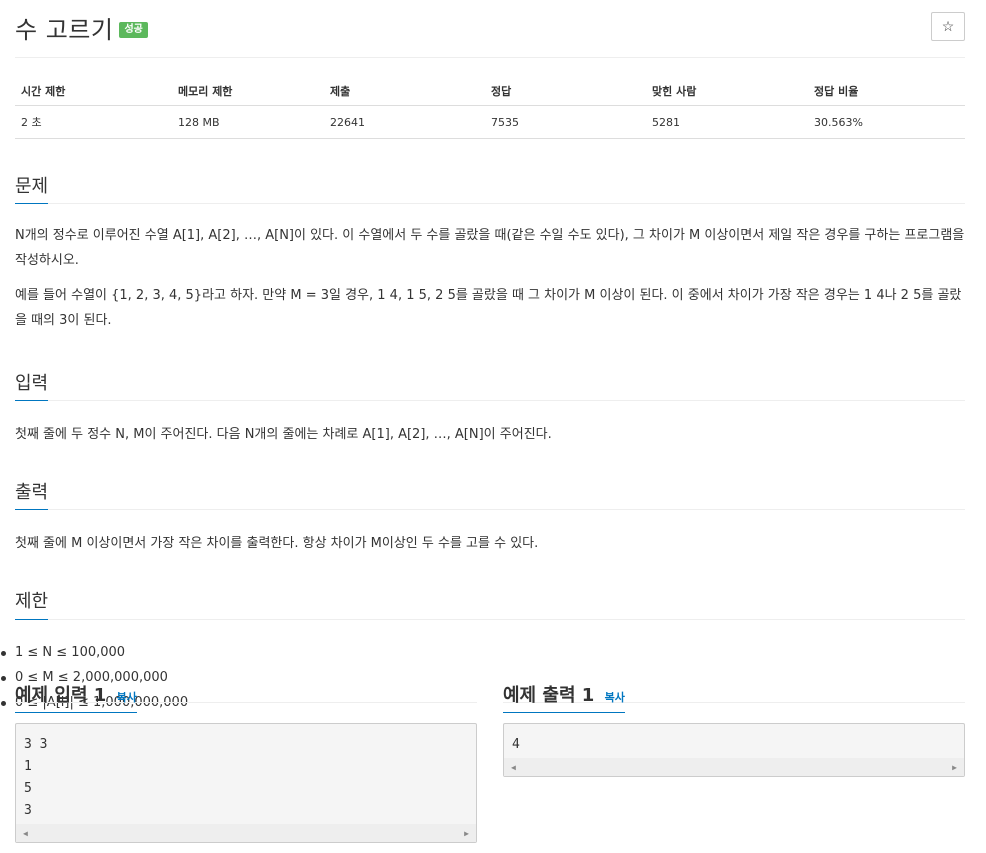 Image resolution: width=986 pixels, height=853 pixels. Describe the element at coordinates (886, 91) in the screenshot. I see `info-header-accept-ratio: 정답 비율` at that location.